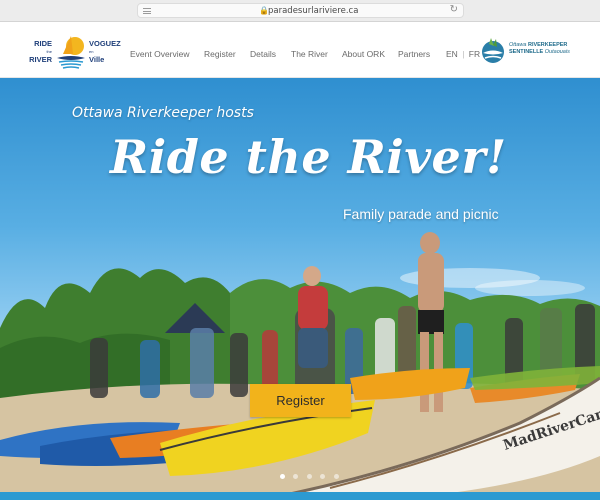 The image size is (600, 500). I want to click on nav-the-river: The River, so click(309, 54).